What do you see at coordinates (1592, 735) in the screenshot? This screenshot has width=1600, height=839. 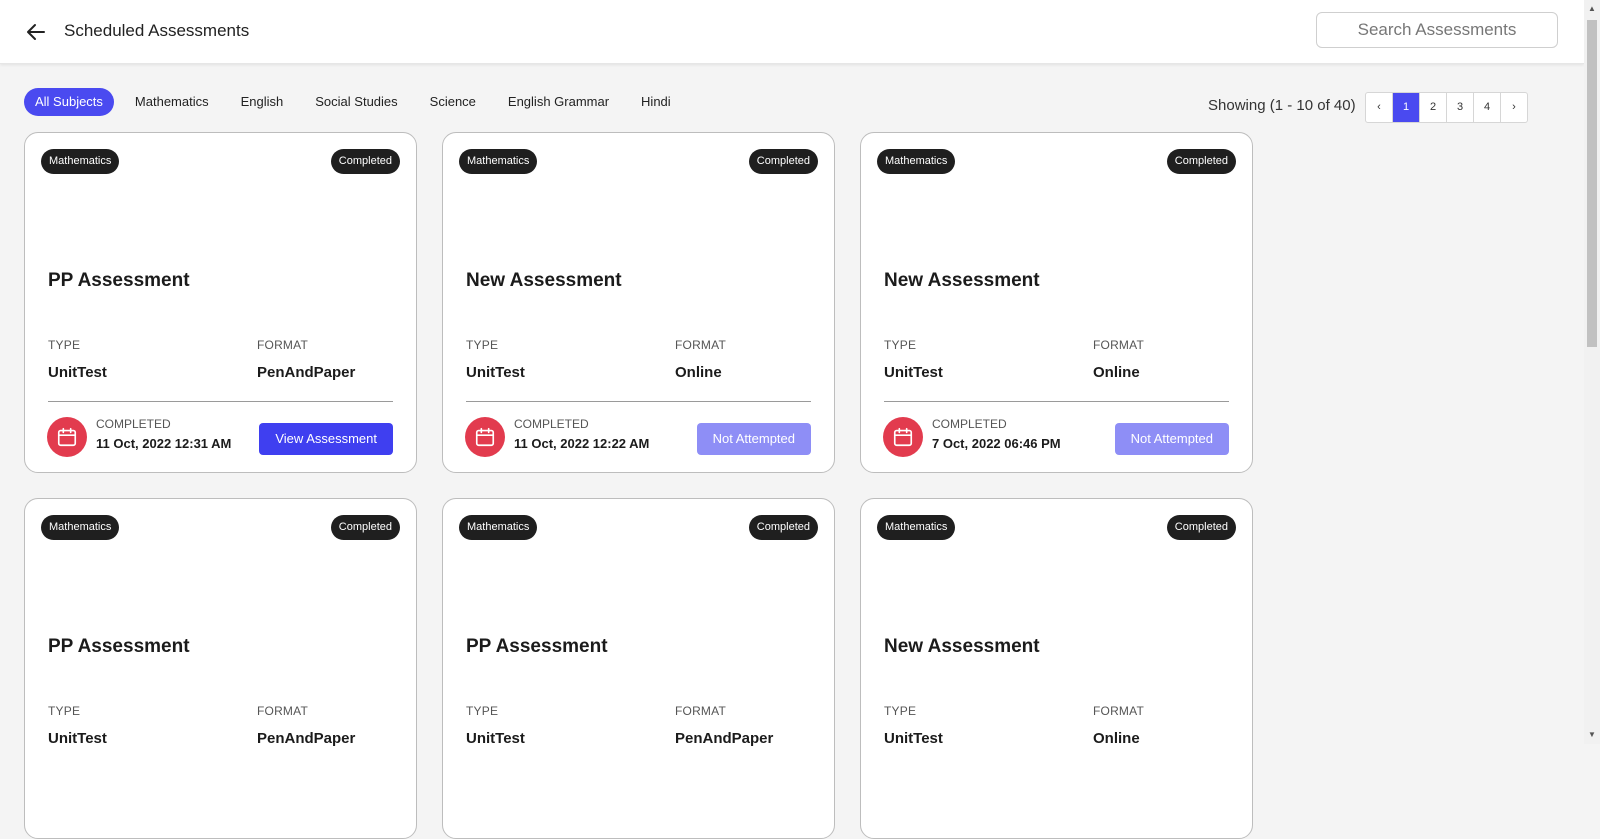 I see `scroll-down-icon: ▼` at bounding box center [1592, 735].